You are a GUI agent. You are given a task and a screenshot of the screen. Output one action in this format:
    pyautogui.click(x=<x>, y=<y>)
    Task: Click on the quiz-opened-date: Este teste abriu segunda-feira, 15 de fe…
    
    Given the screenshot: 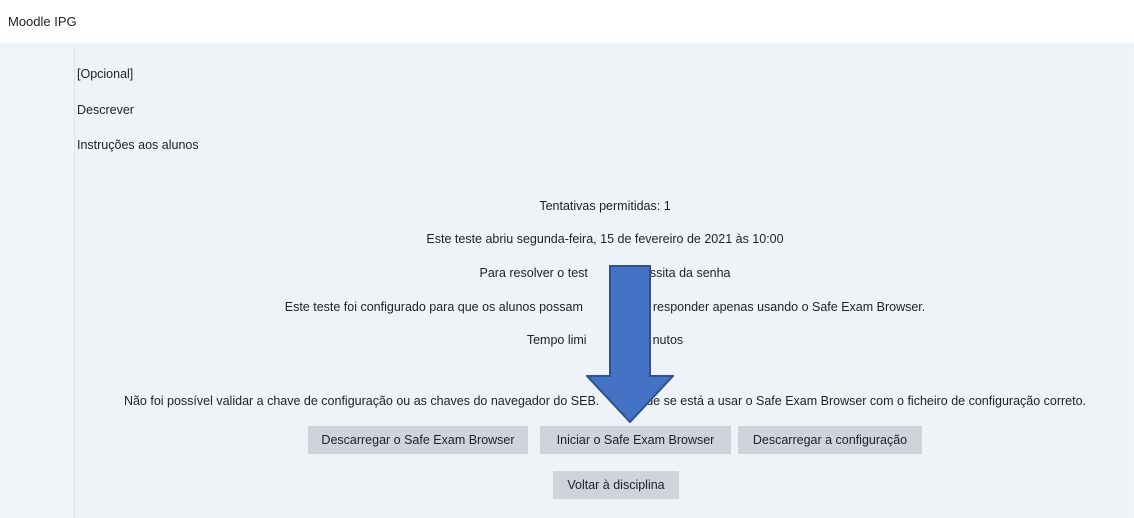 What is the action you would take?
    pyautogui.click(x=605, y=239)
    